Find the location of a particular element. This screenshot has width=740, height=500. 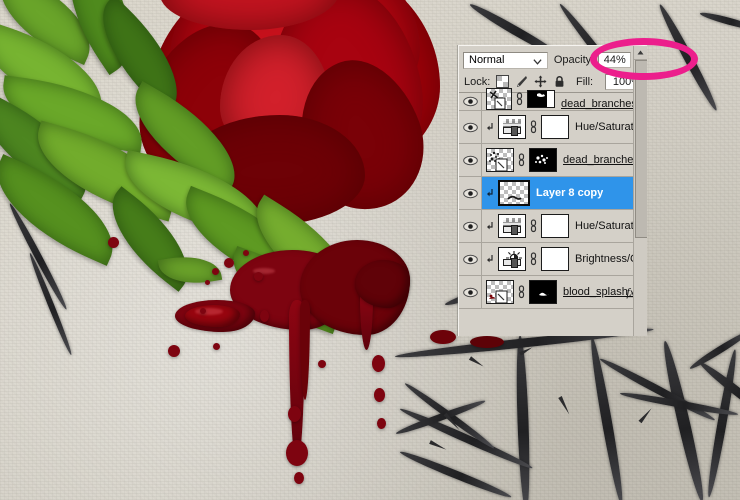

lock-all-icon is located at coordinates (559, 81).